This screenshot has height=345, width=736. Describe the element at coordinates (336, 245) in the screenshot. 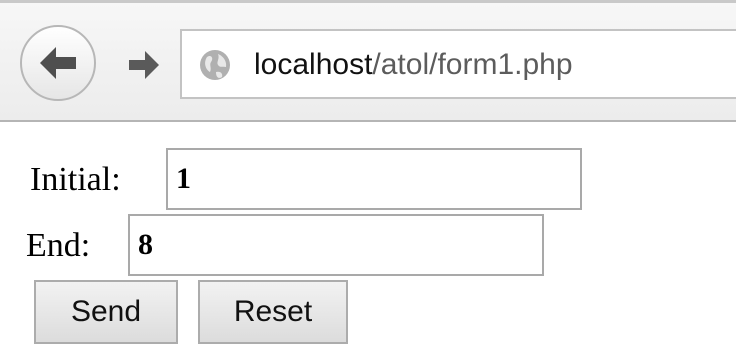

I see `end-input` at that location.